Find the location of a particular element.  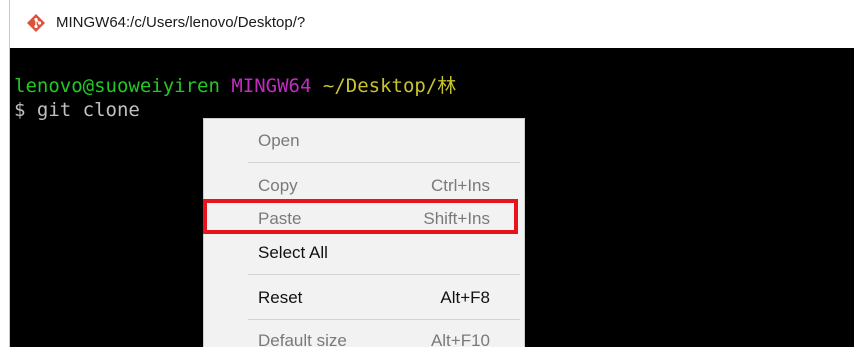

command-line: $ git clone is located at coordinates (77, 110).